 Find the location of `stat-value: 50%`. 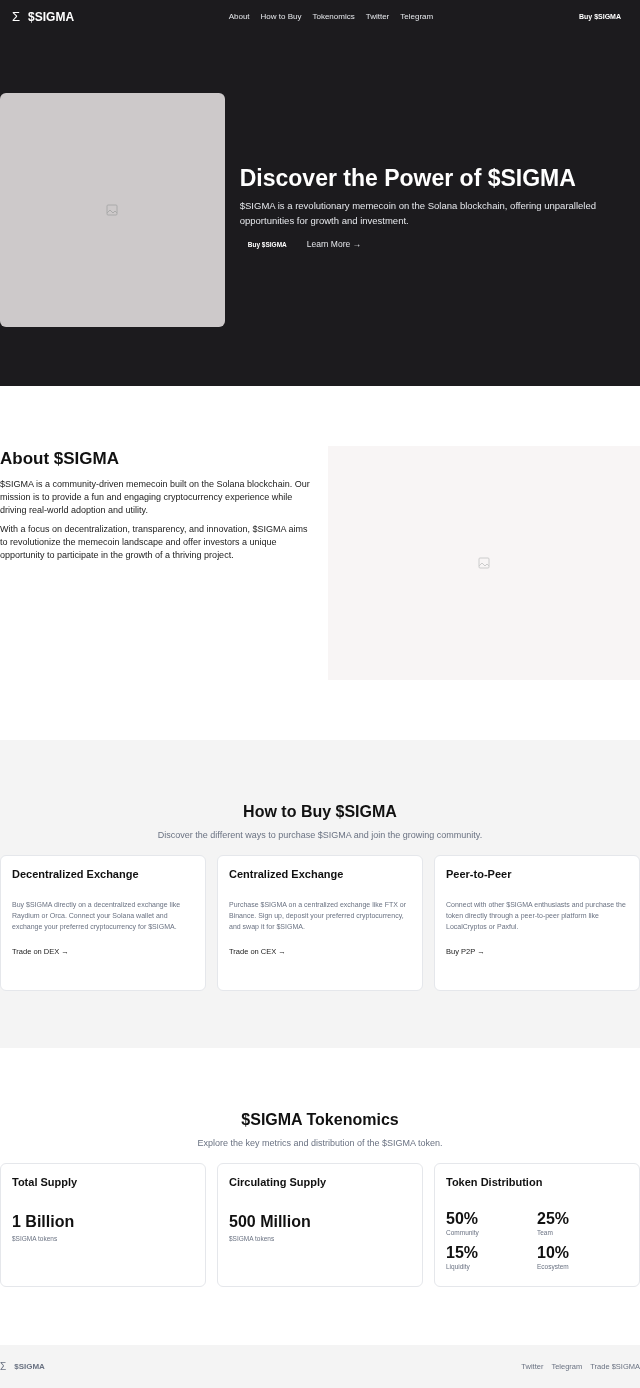

stat-value: 50% is located at coordinates (463, 1219).